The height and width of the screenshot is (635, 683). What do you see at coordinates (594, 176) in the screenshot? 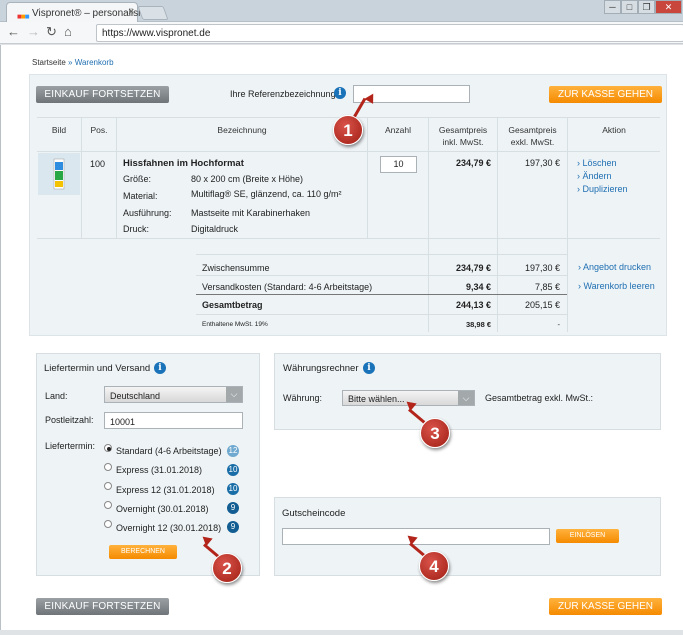
I see `edit-link: › Ändern` at bounding box center [594, 176].